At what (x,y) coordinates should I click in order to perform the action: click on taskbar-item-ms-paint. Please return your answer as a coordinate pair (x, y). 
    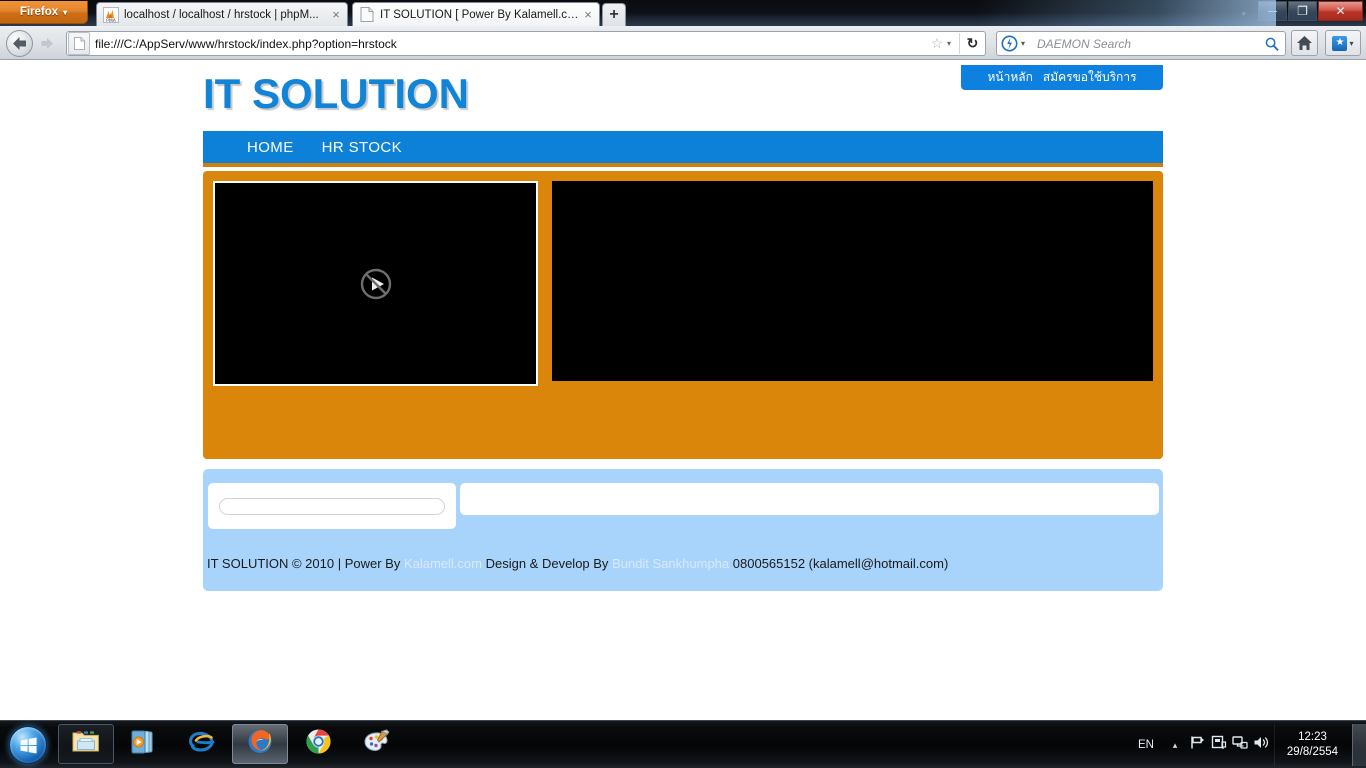
    Looking at the image, I should click on (376, 744).